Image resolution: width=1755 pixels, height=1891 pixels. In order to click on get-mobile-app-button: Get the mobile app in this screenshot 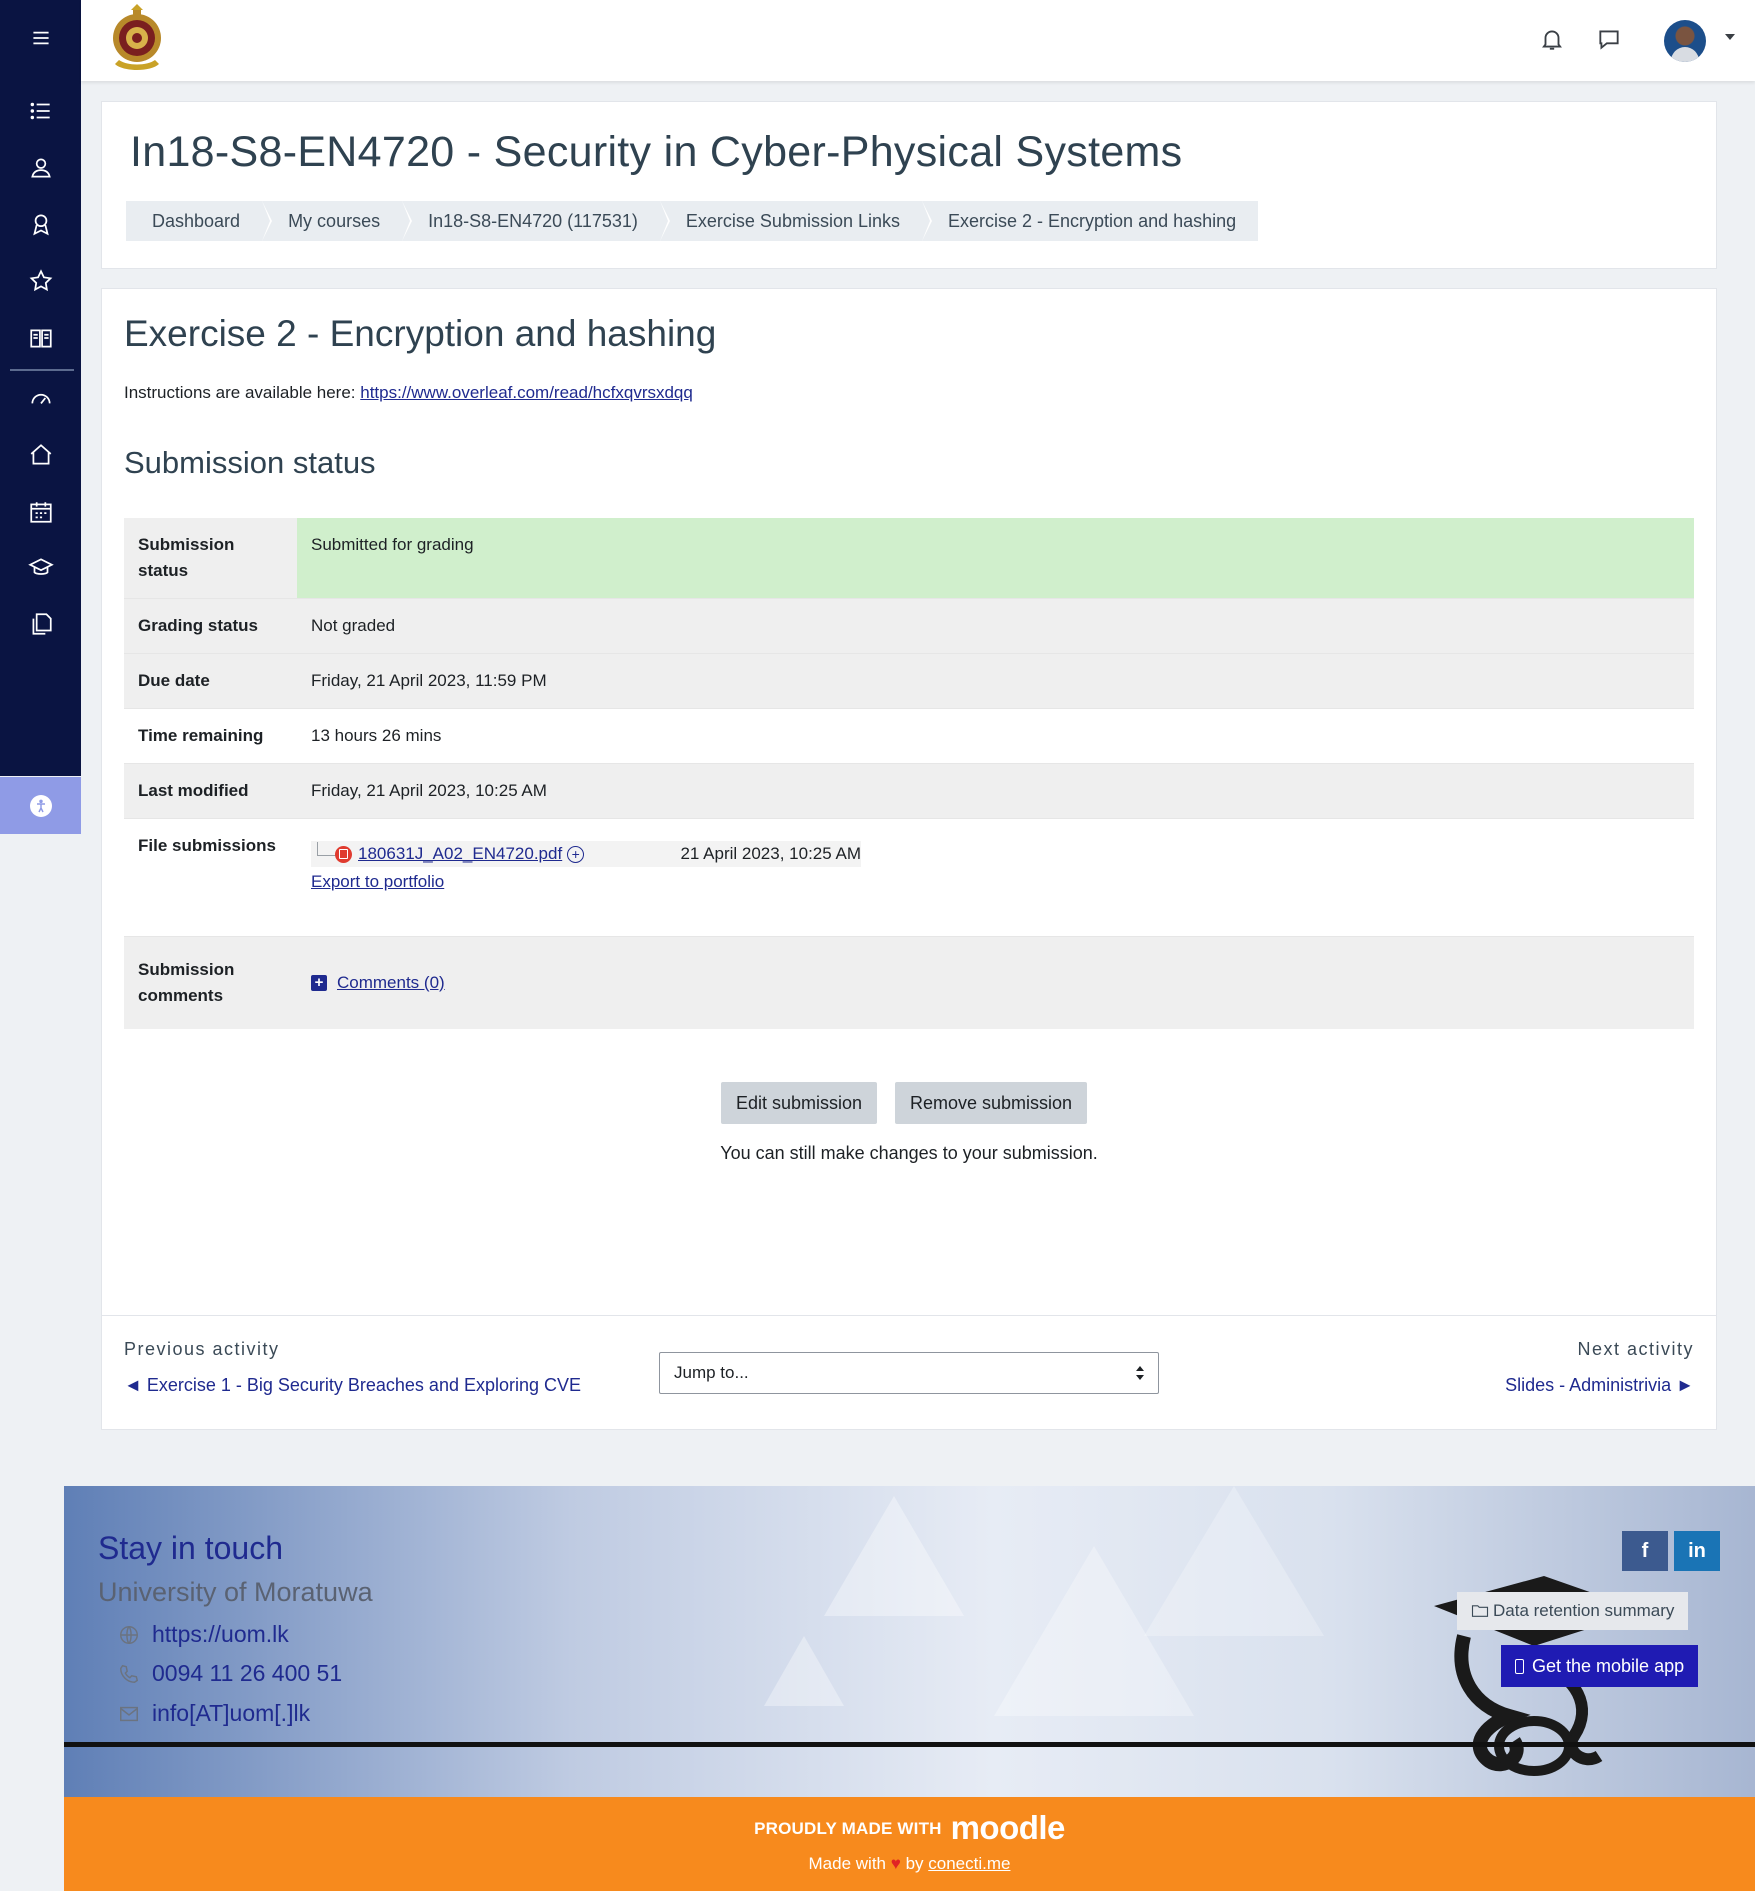, I will do `click(1600, 1666)`.